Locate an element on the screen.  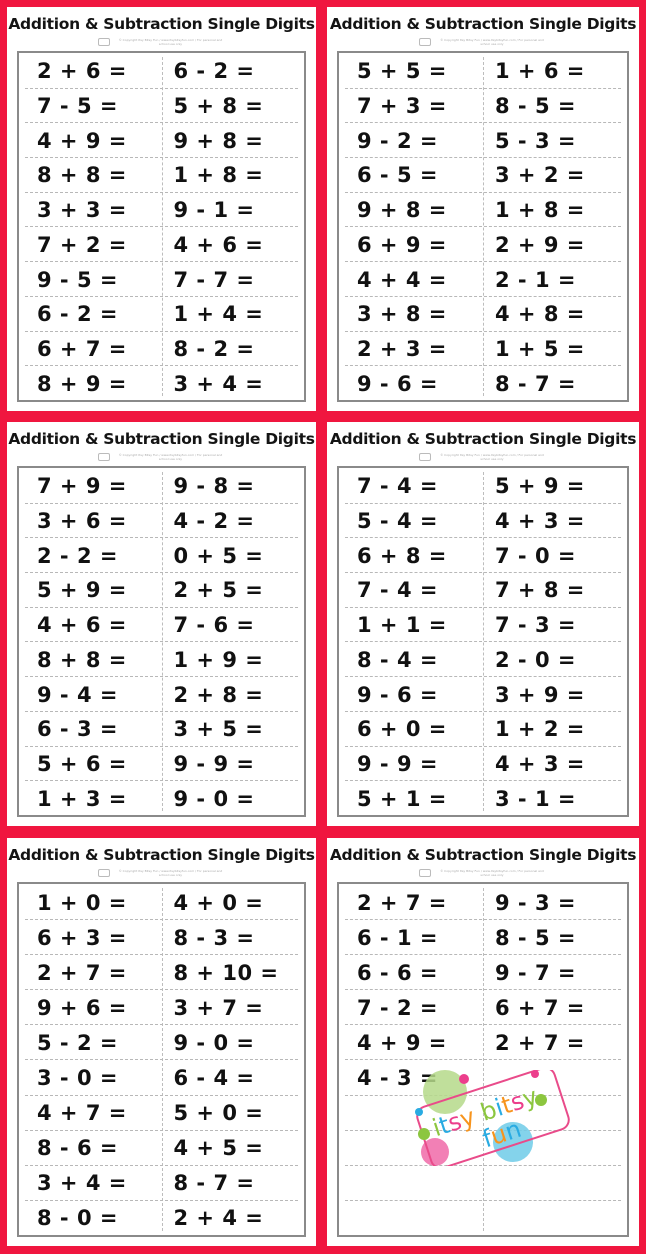
problem-row: 8 - 6 = 4 + 5 = is located at coordinates (161, 1148).